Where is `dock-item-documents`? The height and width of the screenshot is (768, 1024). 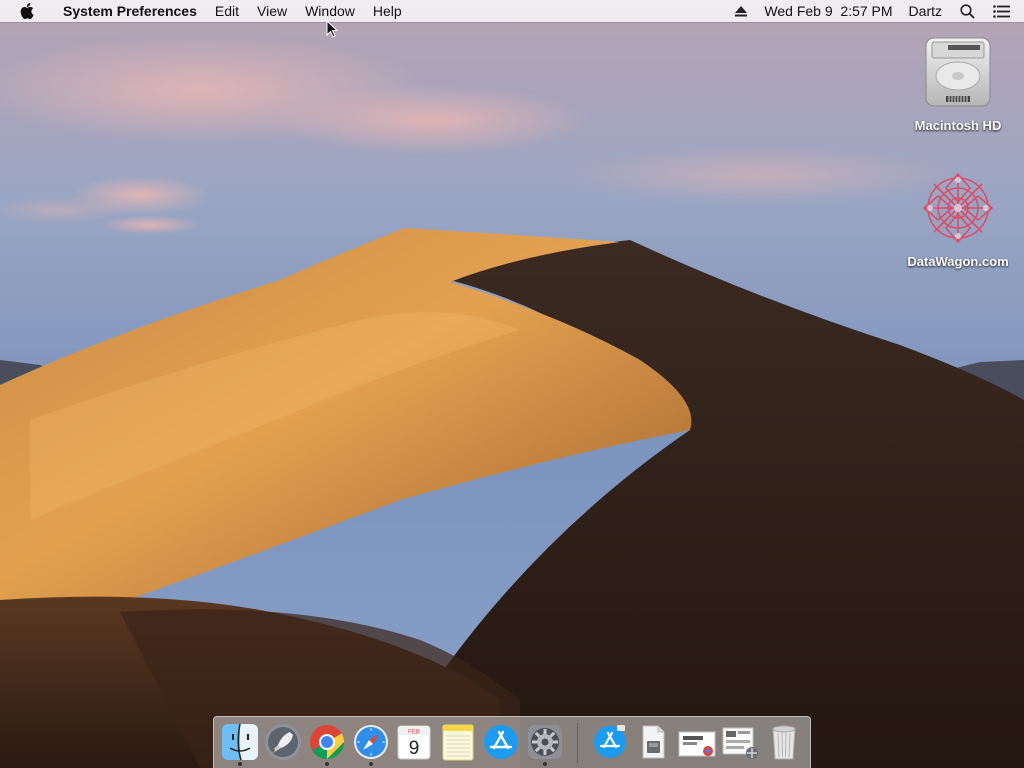
dock-item-documents is located at coordinates (653, 743).